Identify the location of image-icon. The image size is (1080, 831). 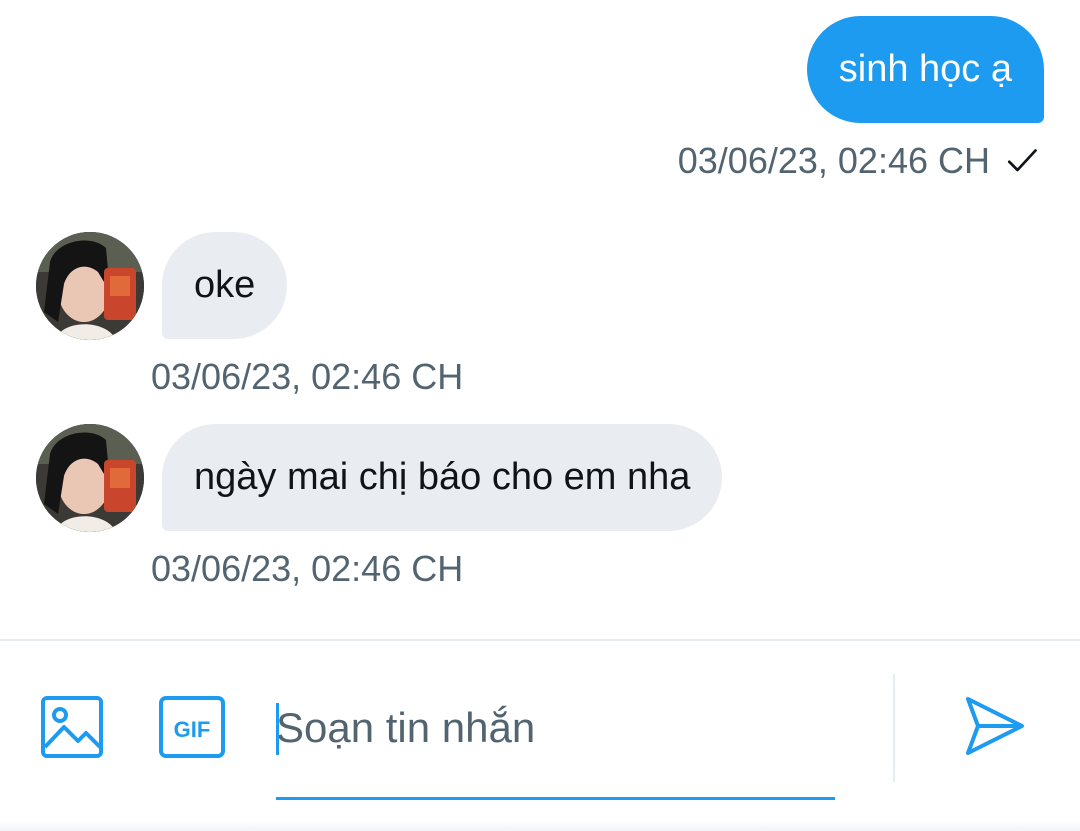
(72, 727).